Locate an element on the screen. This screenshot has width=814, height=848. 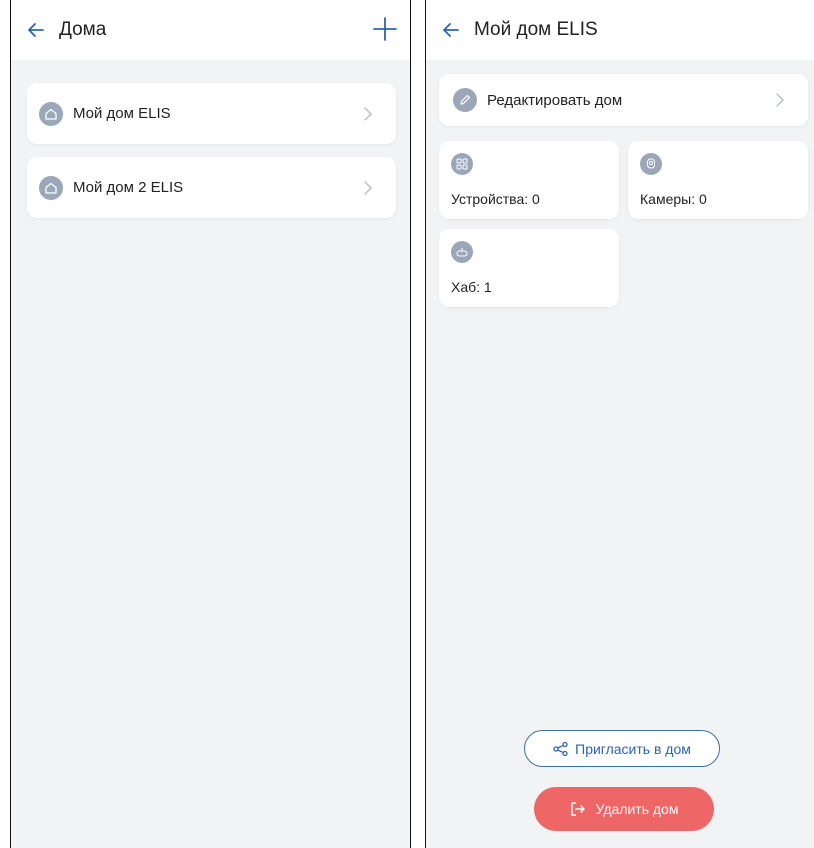
page-title: Мой дом ELIS is located at coordinates (536, 29).